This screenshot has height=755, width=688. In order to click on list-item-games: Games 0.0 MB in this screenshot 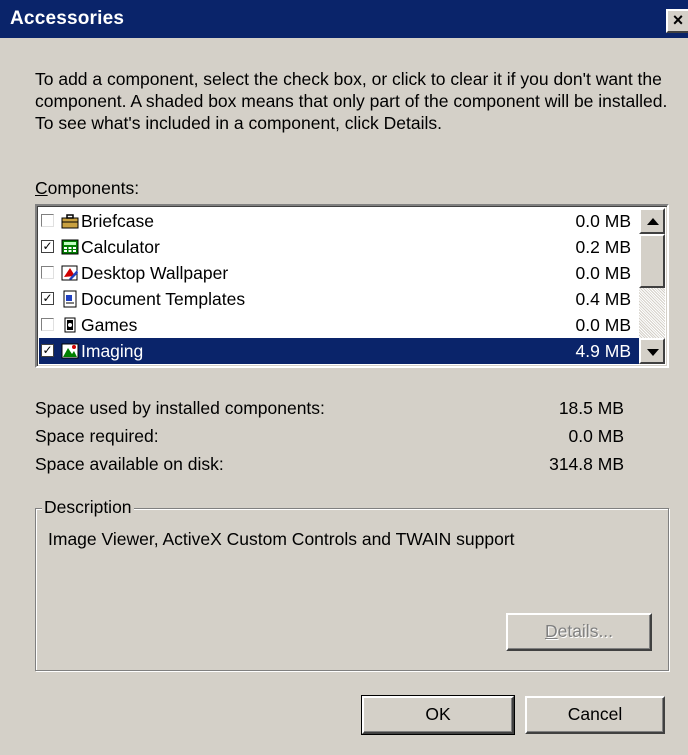, I will do `click(340, 325)`.